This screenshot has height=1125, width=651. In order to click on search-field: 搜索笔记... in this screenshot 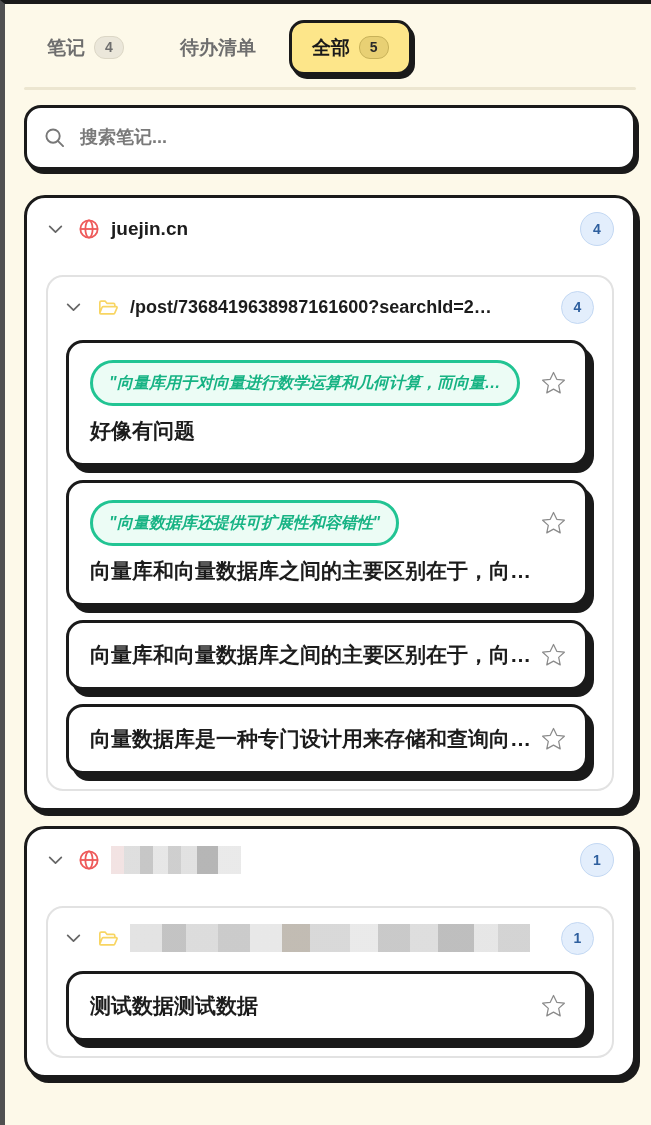, I will do `click(330, 137)`.